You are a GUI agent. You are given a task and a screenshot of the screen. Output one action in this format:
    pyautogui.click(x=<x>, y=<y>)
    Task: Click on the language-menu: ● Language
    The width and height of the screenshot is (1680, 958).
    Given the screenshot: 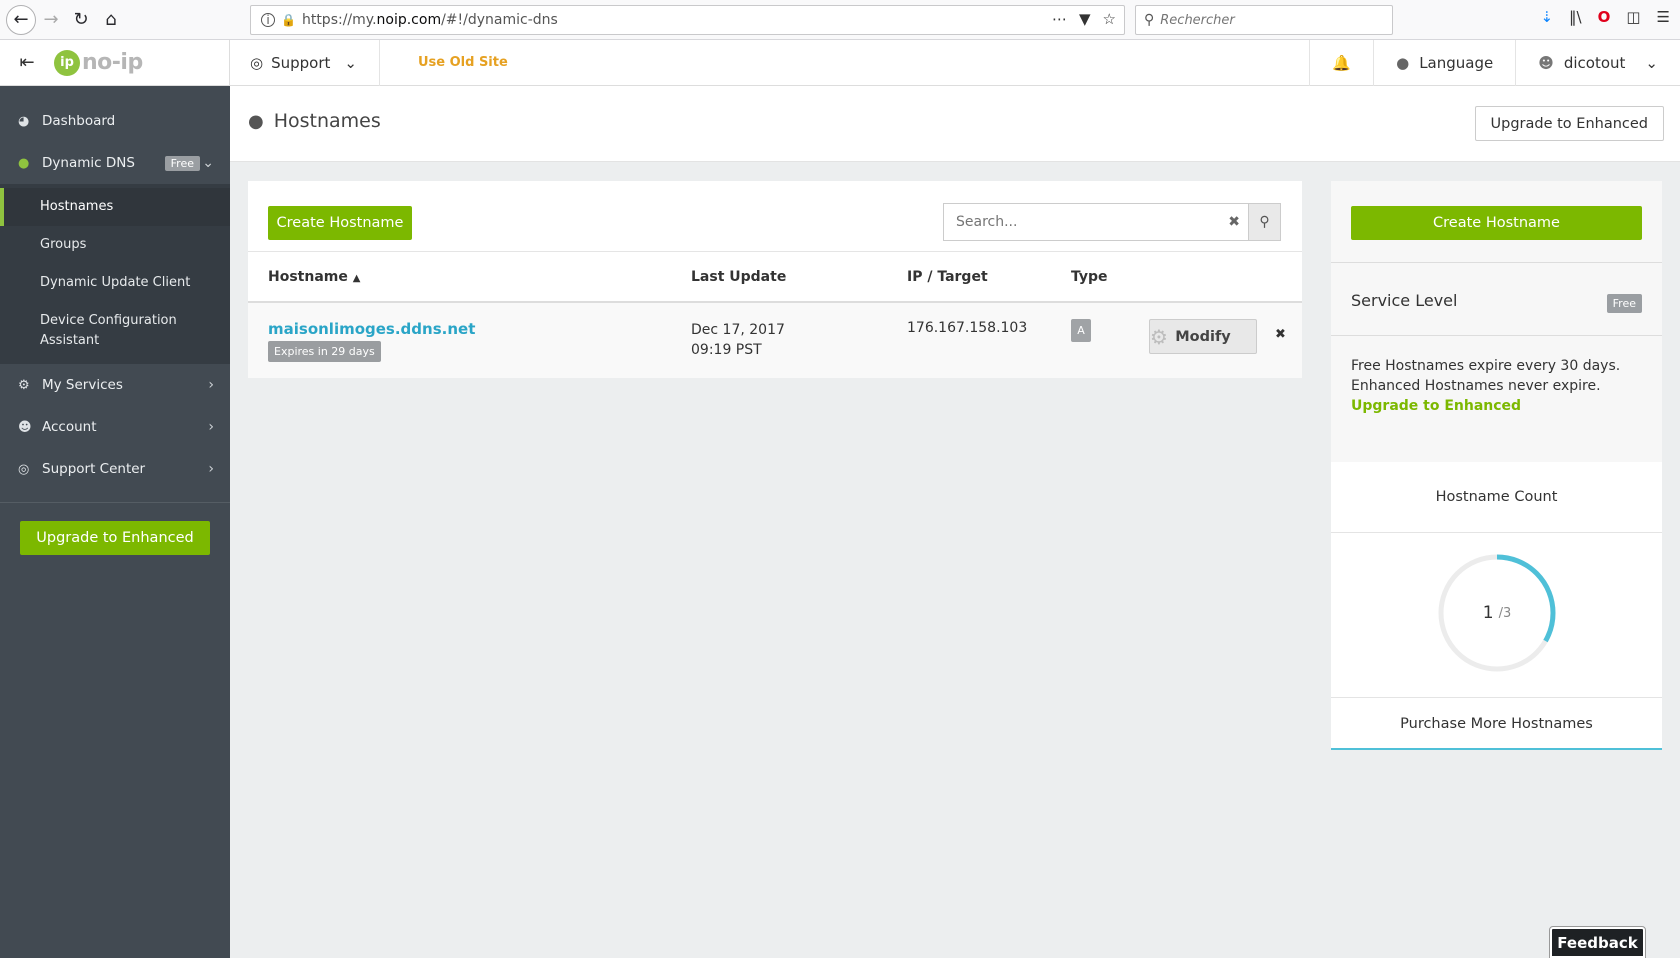 What is the action you would take?
    pyautogui.click(x=1444, y=63)
    